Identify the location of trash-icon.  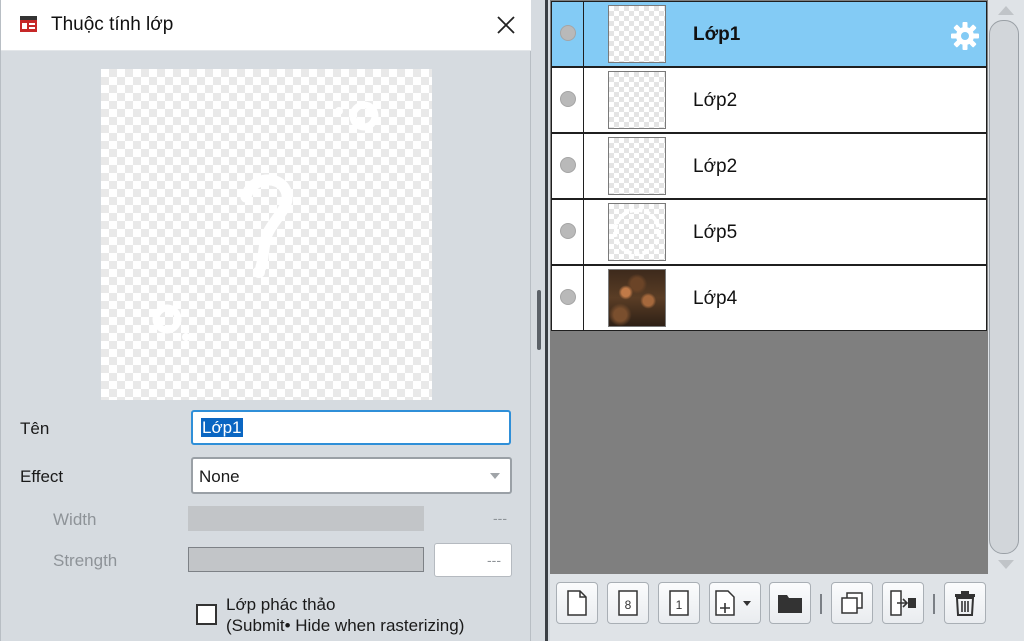
(965, 603).